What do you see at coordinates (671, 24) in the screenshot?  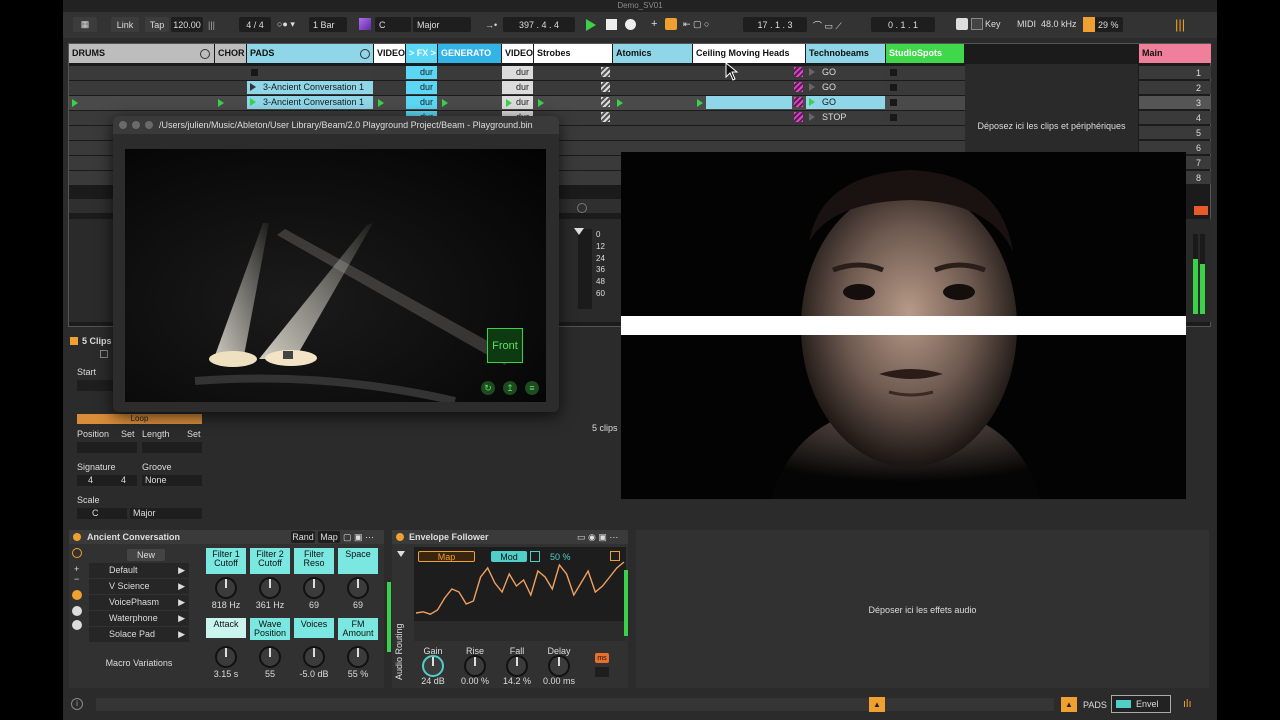 I see `automation-arm-icon` at bounding box center [671, 24].